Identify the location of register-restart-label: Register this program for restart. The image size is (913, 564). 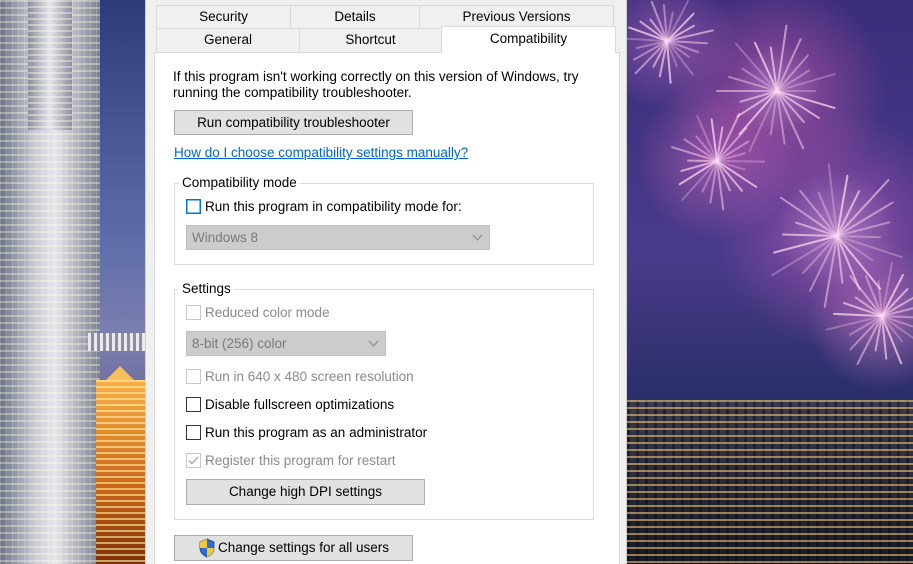
(300, 460).